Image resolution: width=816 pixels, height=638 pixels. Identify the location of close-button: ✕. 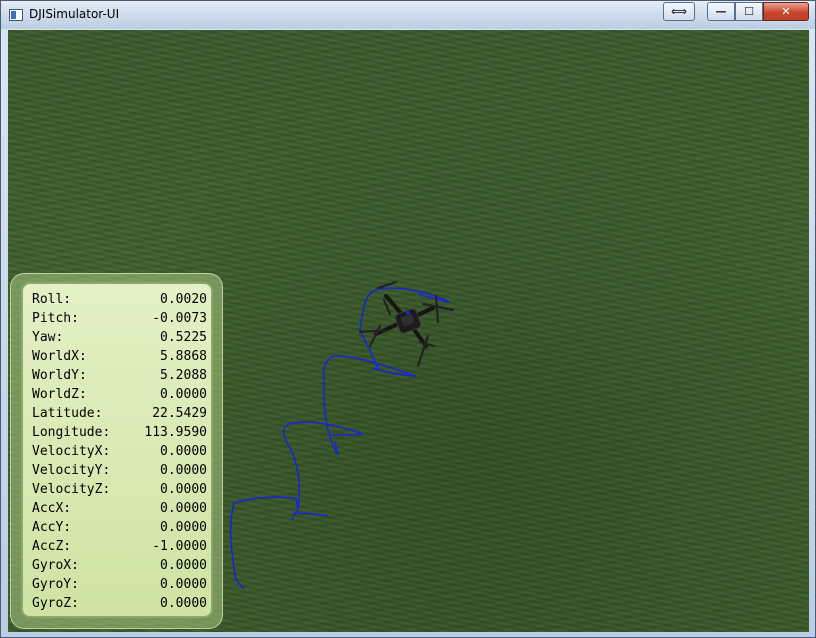
(786, 11).